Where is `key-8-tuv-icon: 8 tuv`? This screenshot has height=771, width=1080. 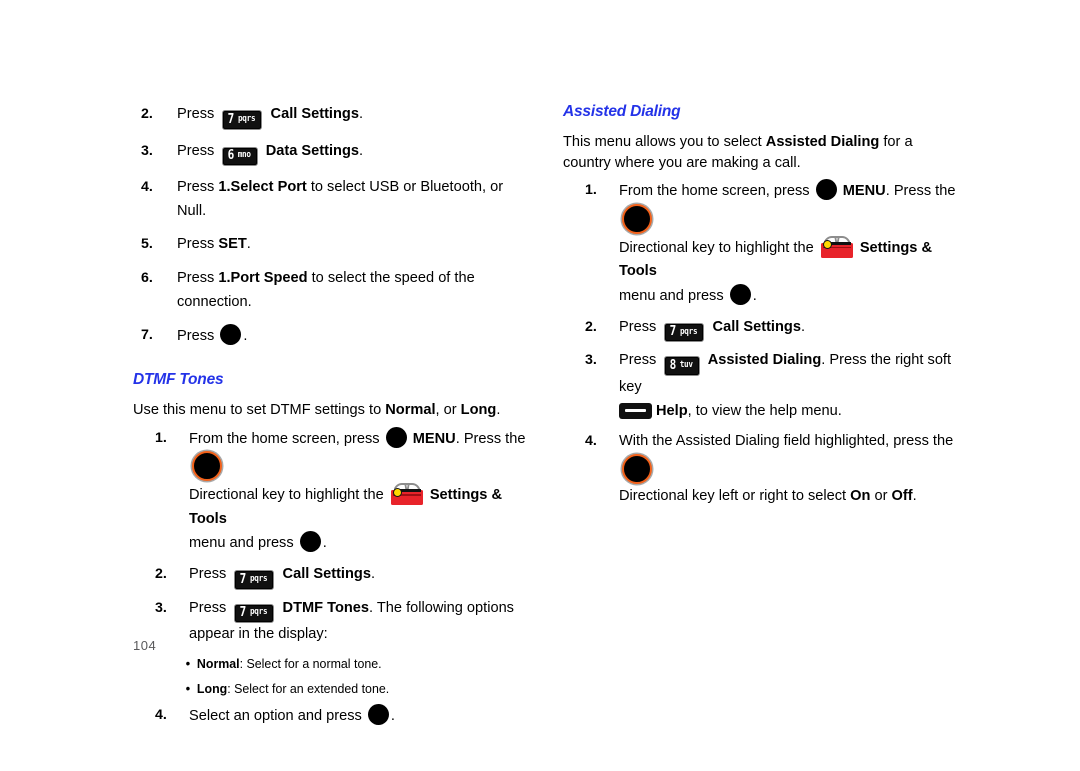 key-8-tuv-icon: 8 tuv is located at coordinates (682, 366).